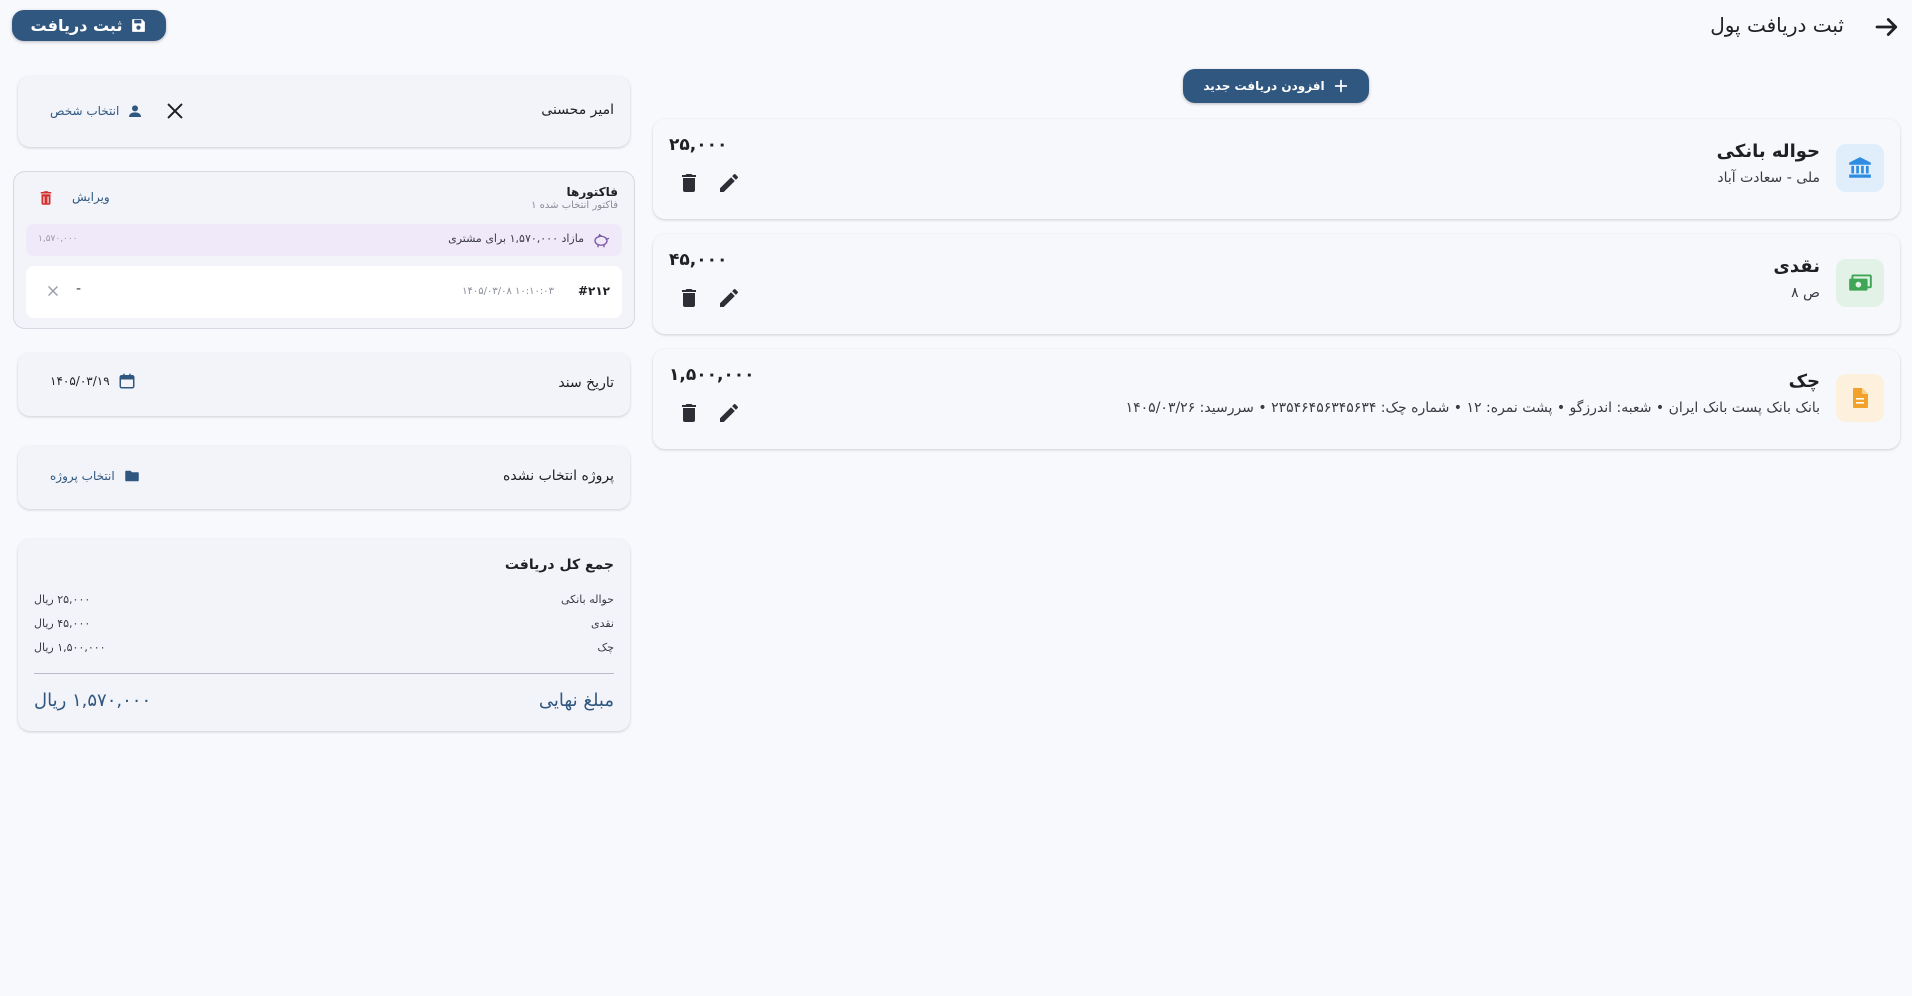  I want to click on document-date-card: تاریخ سند ۱۴۰۵/۰۳/۱۹, so click(324, 384).